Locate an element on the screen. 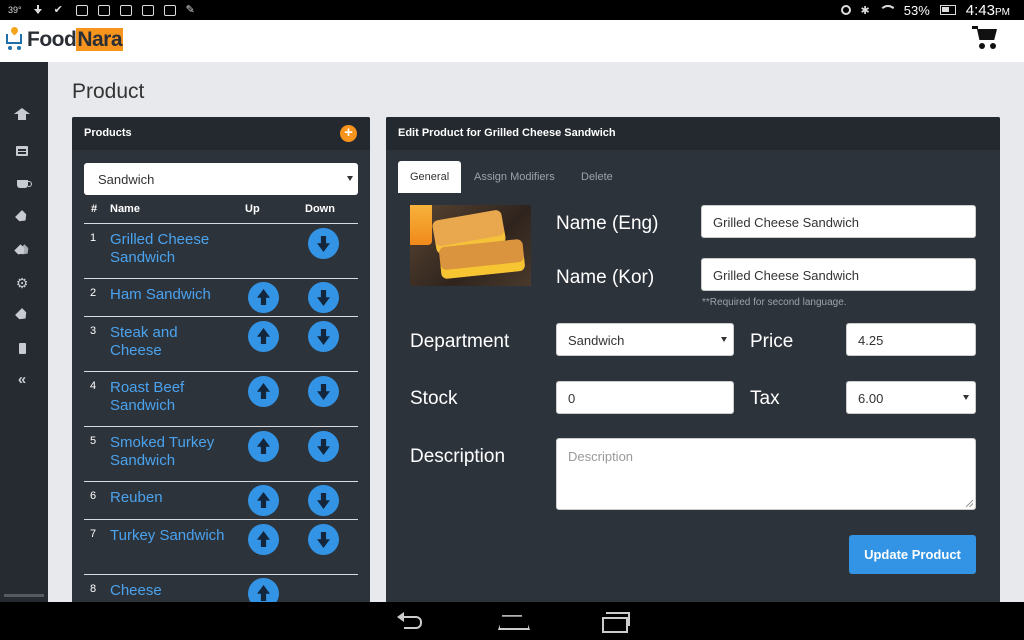  recent-apps-icon is located at coordinates (616, 622).